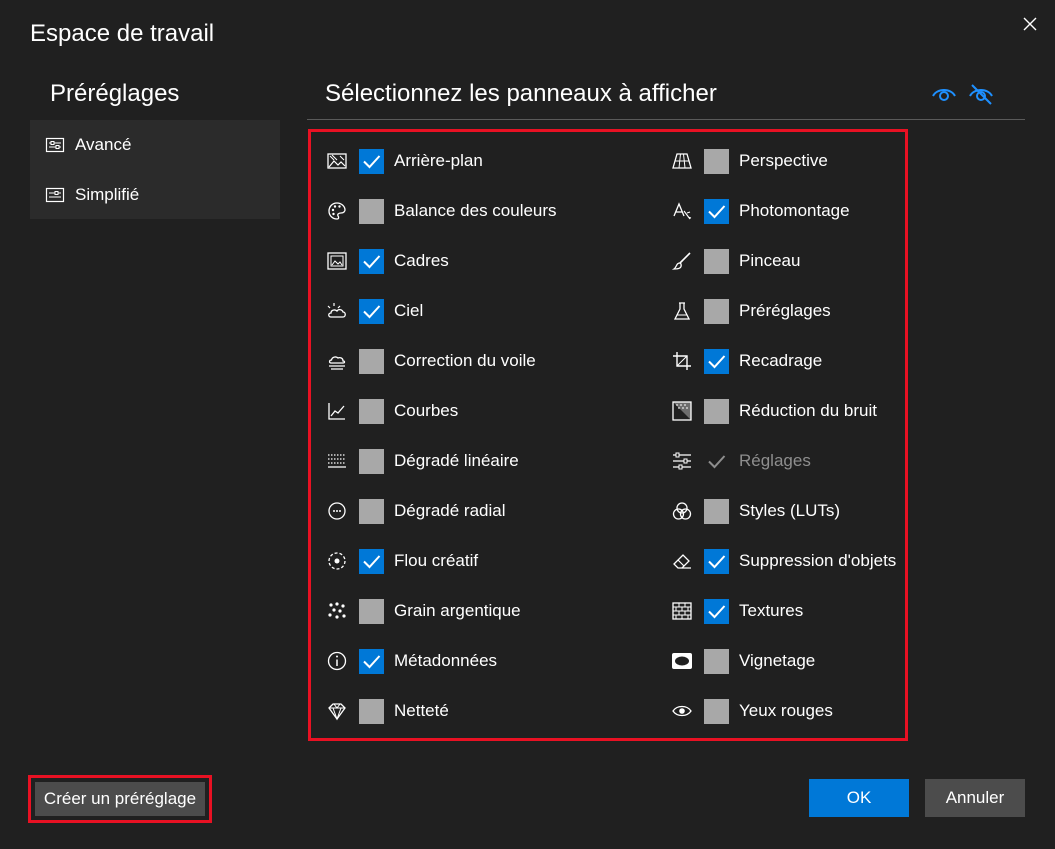  I want to click on cancel-button: Annuler, so click(975, 798).